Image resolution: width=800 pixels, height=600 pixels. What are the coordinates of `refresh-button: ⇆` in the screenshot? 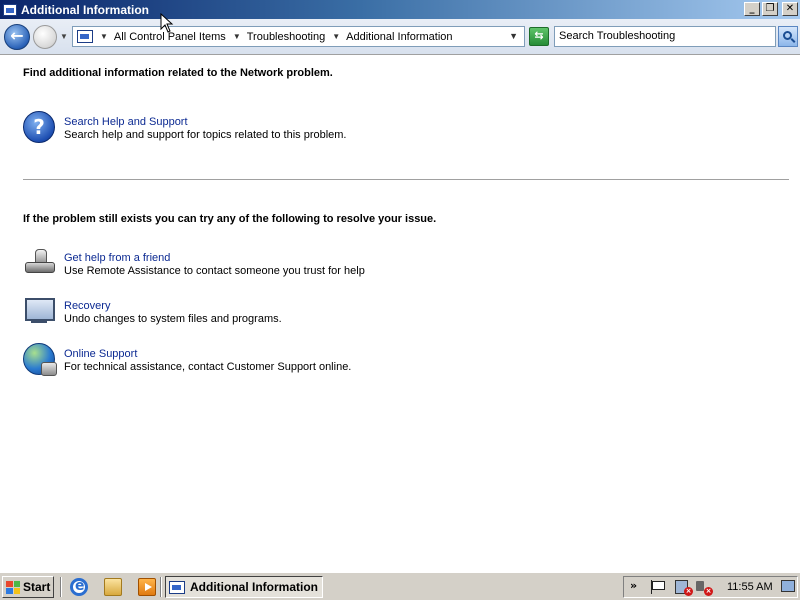 It's located at (539, 36).